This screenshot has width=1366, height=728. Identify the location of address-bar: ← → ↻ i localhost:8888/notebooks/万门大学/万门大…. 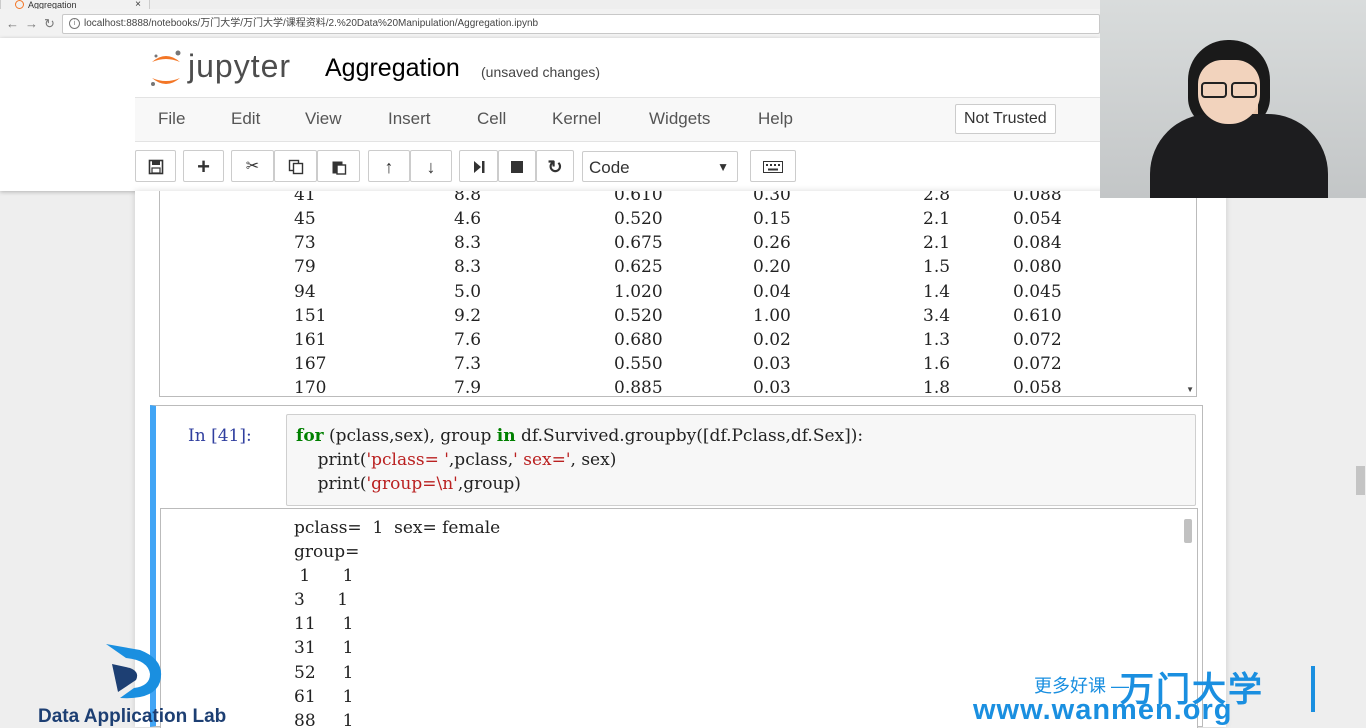
(550, 24).